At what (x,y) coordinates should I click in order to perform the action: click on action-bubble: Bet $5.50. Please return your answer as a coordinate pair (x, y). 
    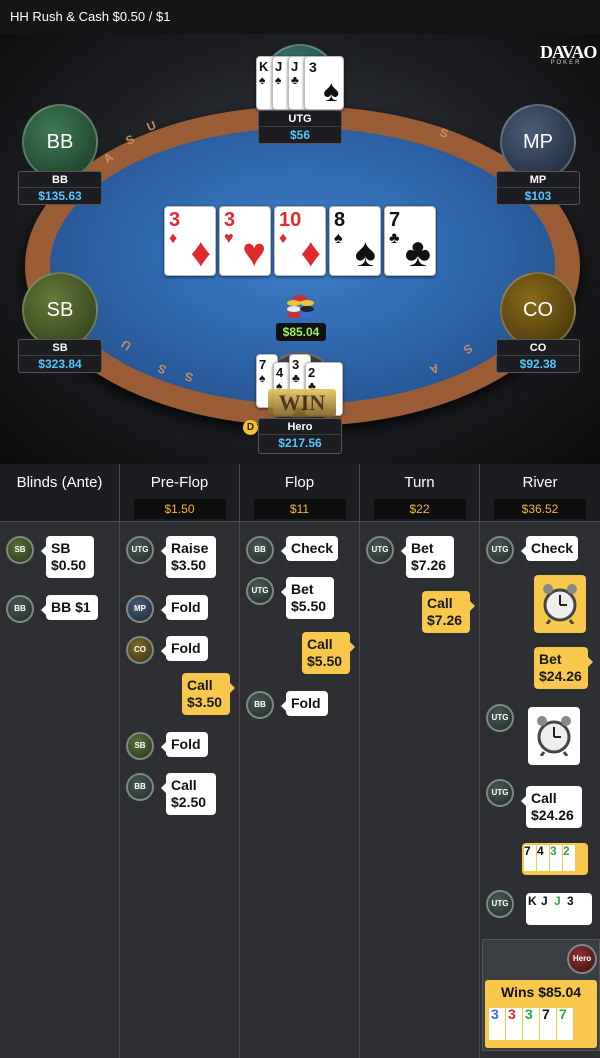
    Looking at the image, I should click on (307, 598).